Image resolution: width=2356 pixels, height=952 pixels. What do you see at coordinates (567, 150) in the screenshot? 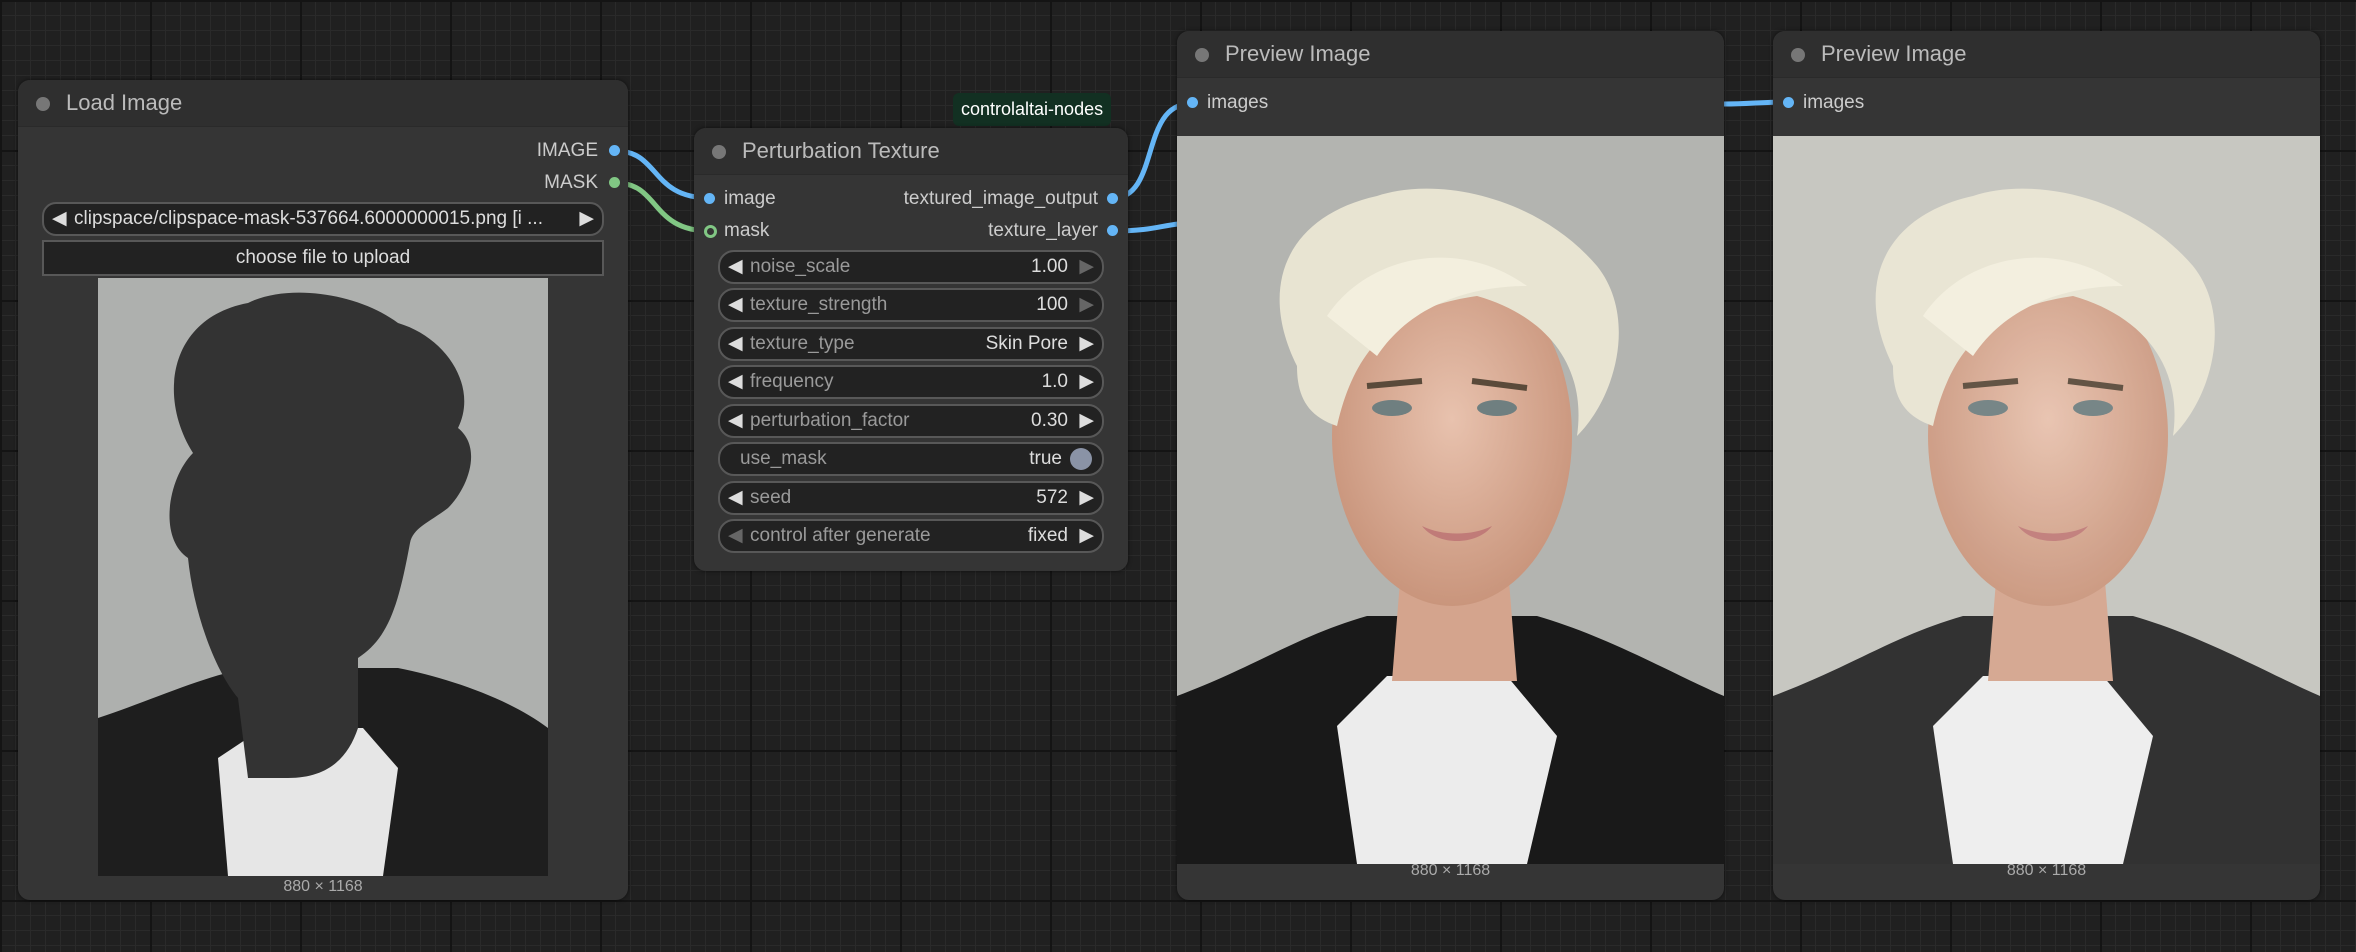
I see `output-label-image: IMAGE` at bounding box center [567, 150].